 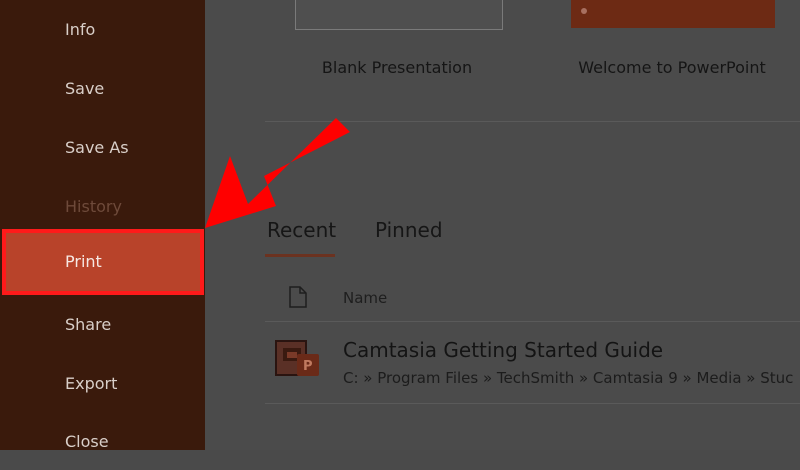 I want to click on sidebar-item-save: Save, so click(x=102, y=89).